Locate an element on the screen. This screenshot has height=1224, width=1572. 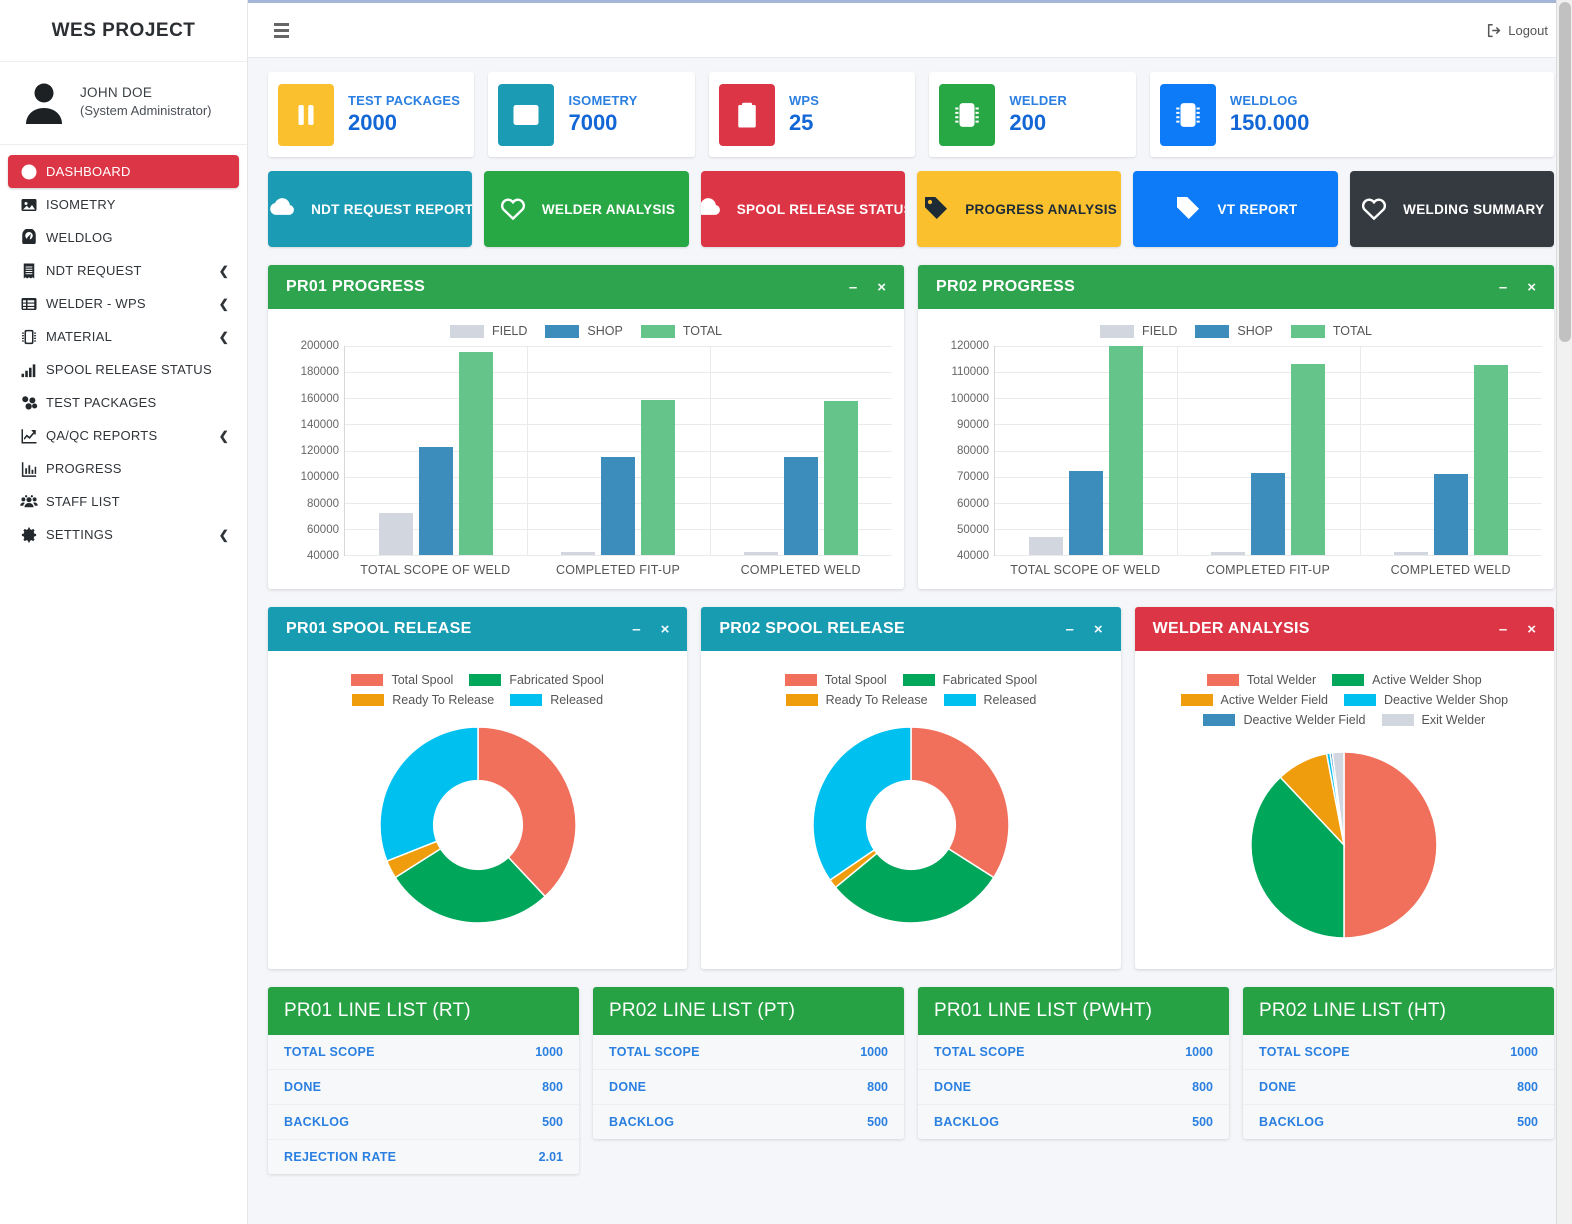
sidebar-item-weldlog: WELDLOG is located at coordinates (123, 237).